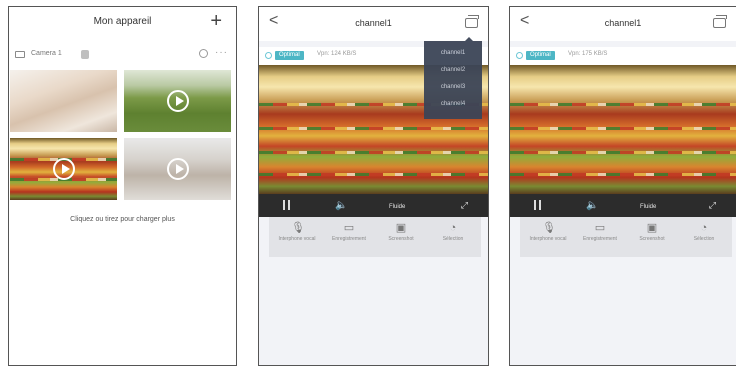 This screenshot has width=736, height=370. I want to click on header: Mon appareil +, so click(122, 23).